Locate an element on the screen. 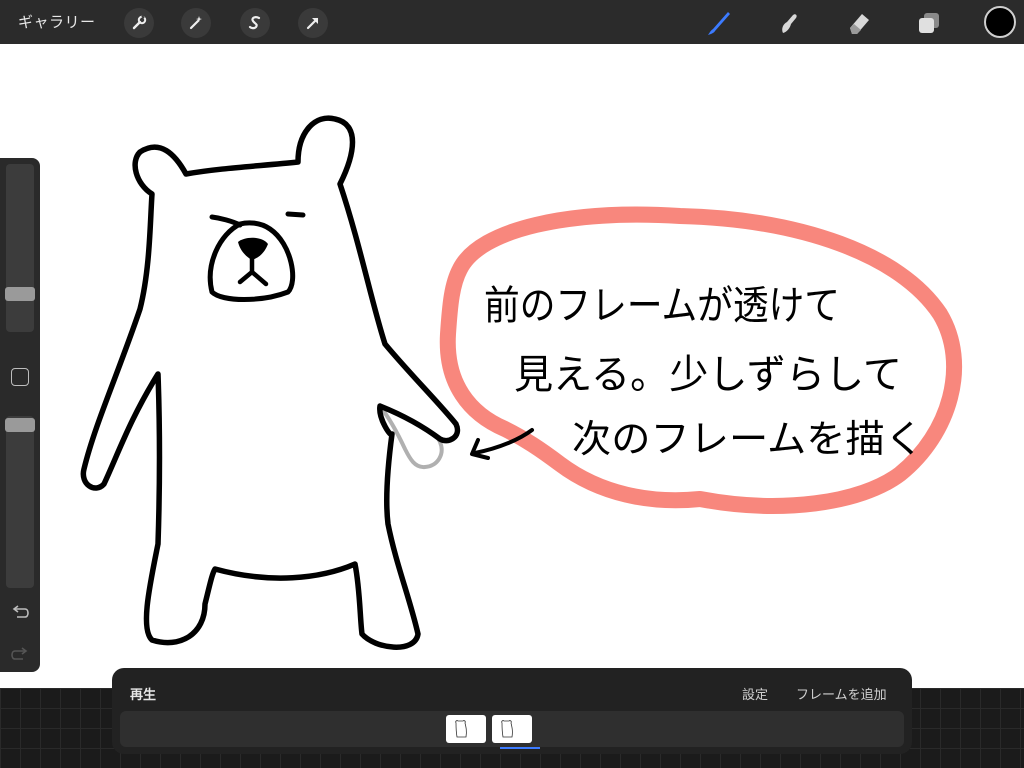 The width and height of the screenshot is (1024, 768). magic-wand-icon is located at coordinates (195, 23).